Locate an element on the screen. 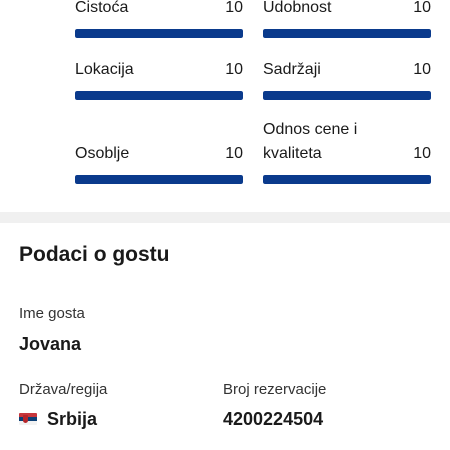  score-cleanliness: Čistoća 10 is located at coordinates (159, 22).